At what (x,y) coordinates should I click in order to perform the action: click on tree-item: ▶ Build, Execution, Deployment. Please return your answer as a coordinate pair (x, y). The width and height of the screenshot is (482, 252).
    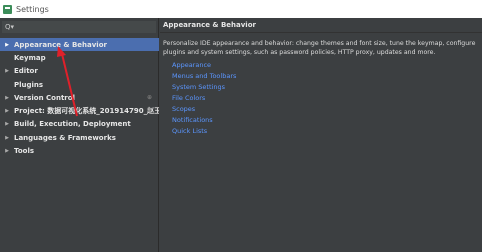
    Looking at the image, I should click on (79, 124).